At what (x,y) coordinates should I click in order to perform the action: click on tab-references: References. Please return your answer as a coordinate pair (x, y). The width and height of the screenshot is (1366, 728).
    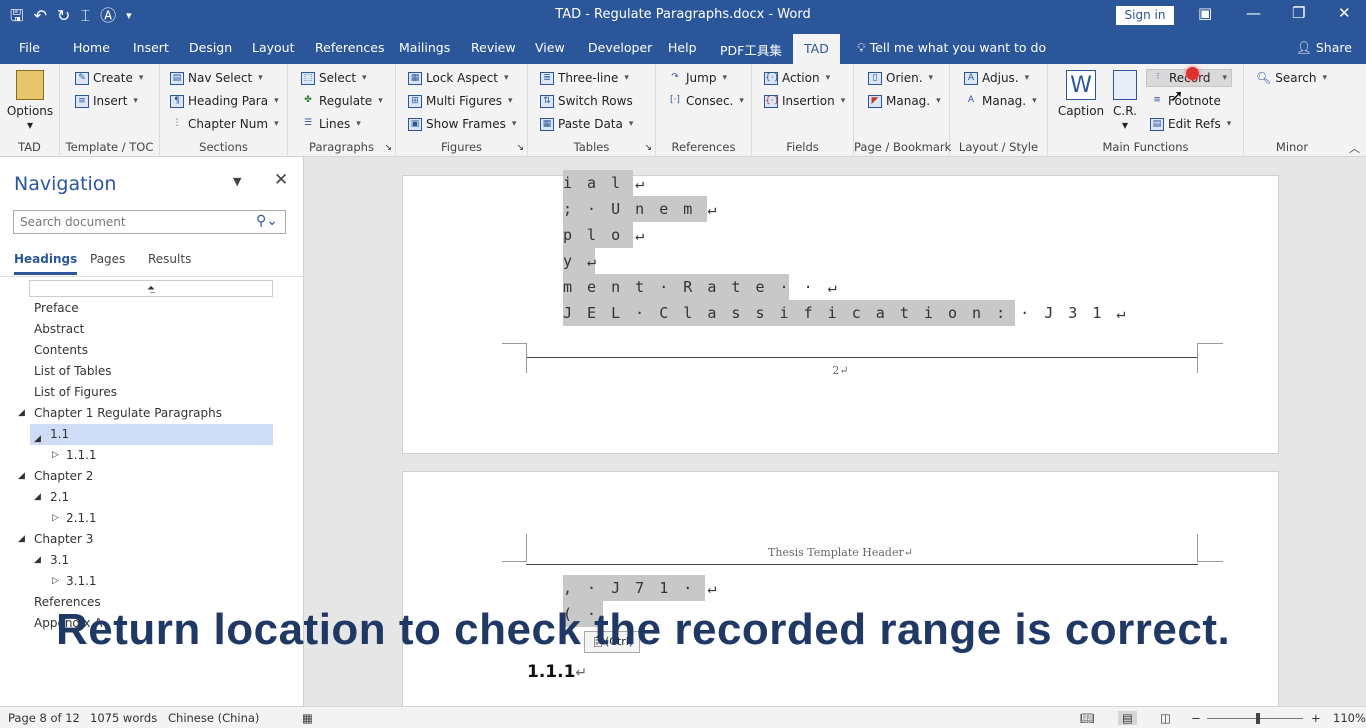
    Looking at the image, I should click on (349, 47).